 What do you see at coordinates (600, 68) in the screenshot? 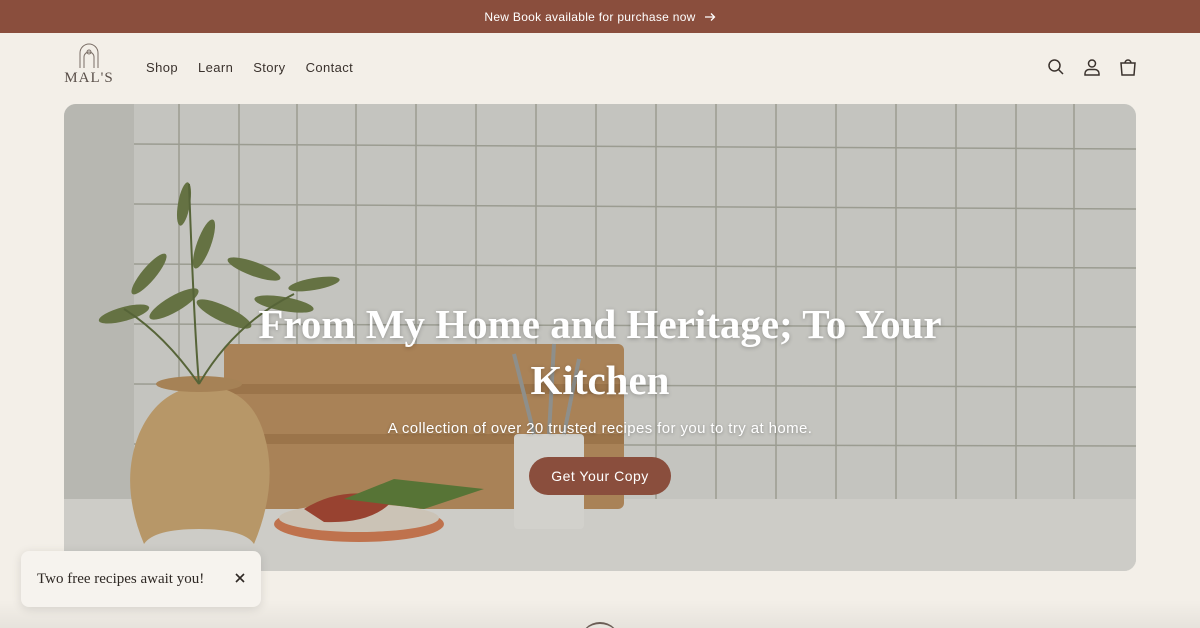
I see `site-header: MAL'S Shop Learn Story Contact` at bounding box center [600, 68].